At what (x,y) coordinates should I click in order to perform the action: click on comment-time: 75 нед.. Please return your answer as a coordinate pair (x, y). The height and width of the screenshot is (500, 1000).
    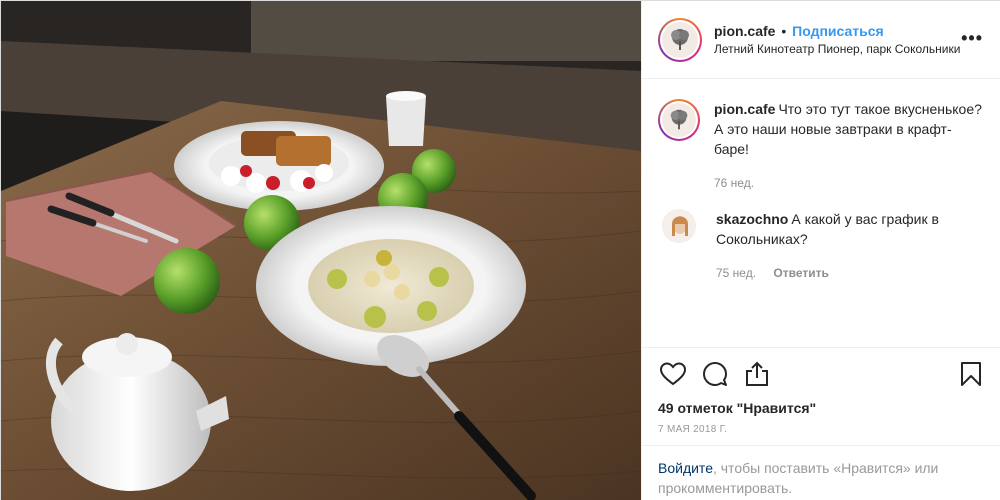
    Looking at the image, I should click on (736, 273).